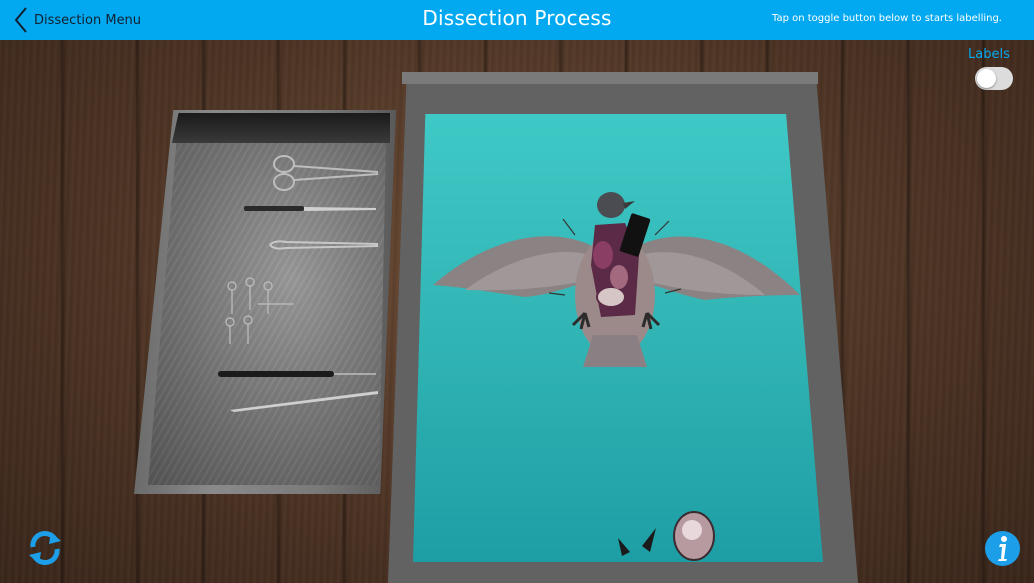  Describe the element at coordinates (45, 548) in the screenshot. I see `refresh-icon` at that location.